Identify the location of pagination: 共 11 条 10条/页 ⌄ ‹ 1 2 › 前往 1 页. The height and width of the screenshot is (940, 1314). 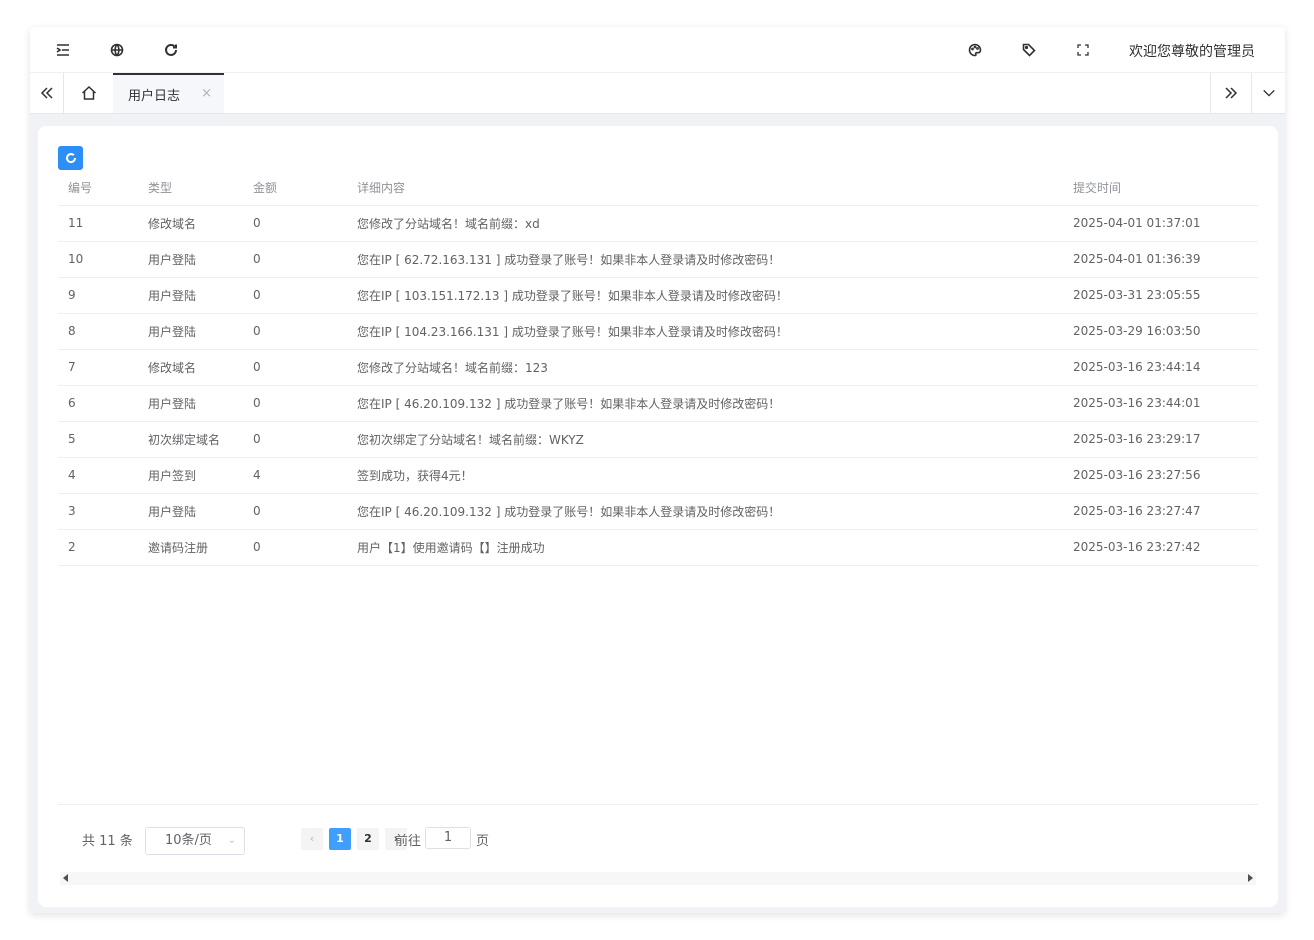
(332, 841).